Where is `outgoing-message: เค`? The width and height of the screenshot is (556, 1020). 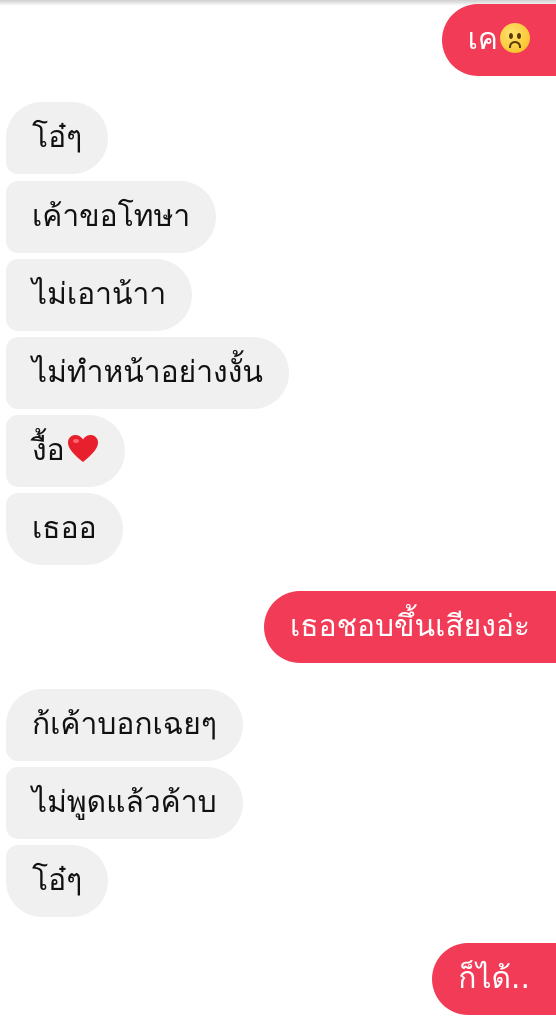 outgoing-message: เค is located at coordinates (498, 40).